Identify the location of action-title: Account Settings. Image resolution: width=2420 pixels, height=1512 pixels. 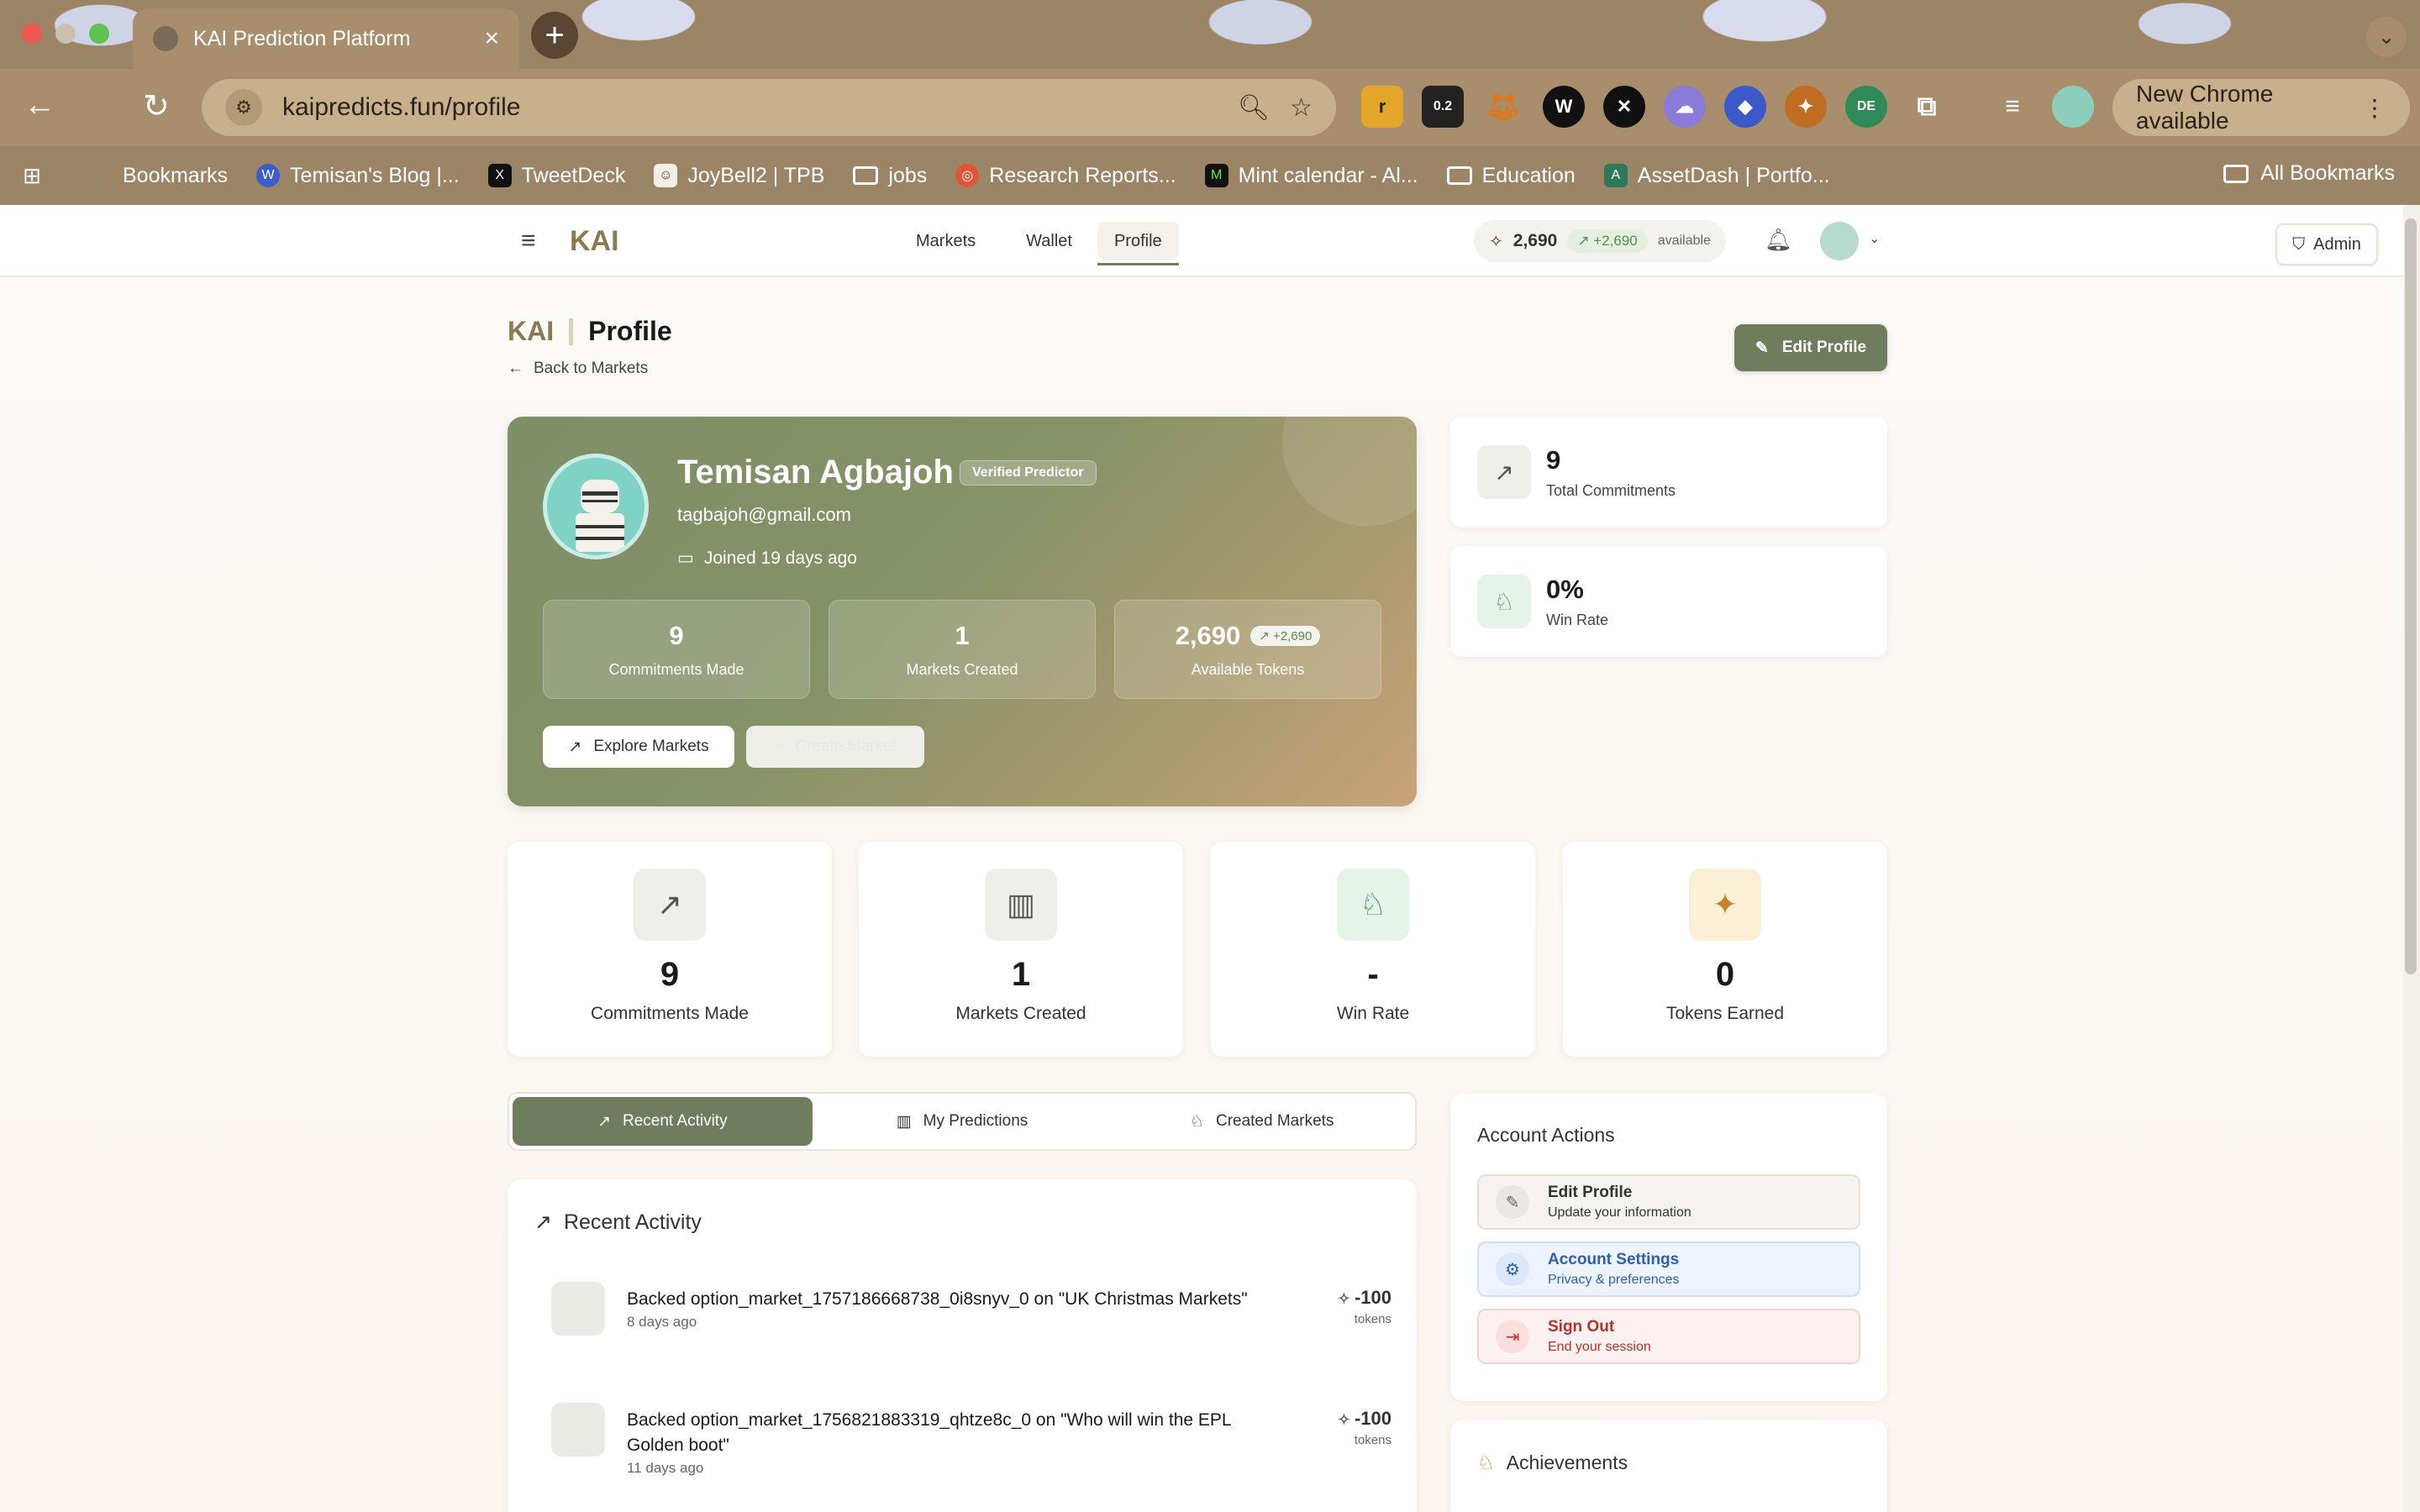
(1614, 1259).